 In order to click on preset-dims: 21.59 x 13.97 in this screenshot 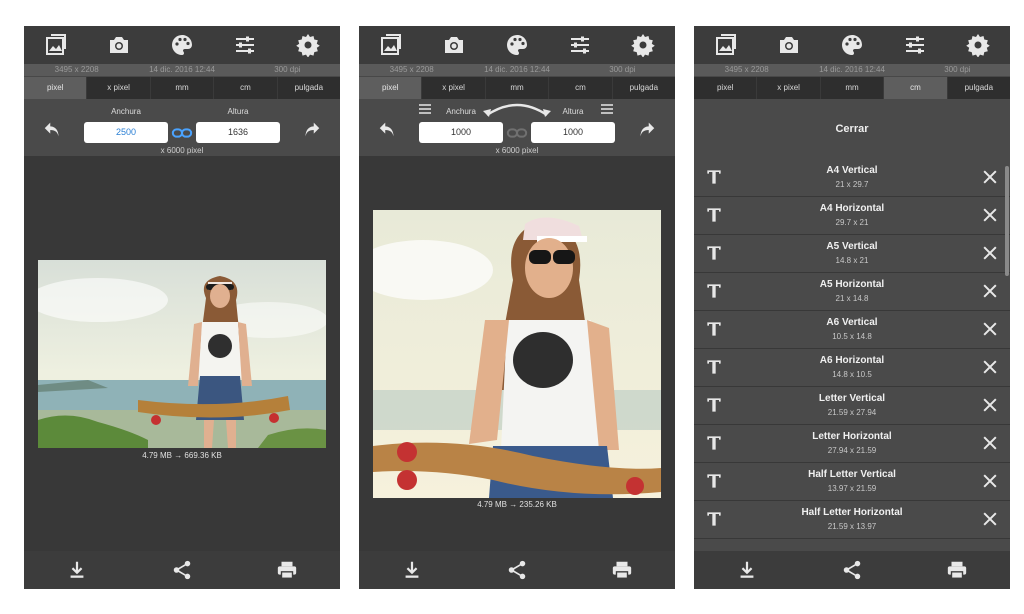, I will do `click(852, 526)`.